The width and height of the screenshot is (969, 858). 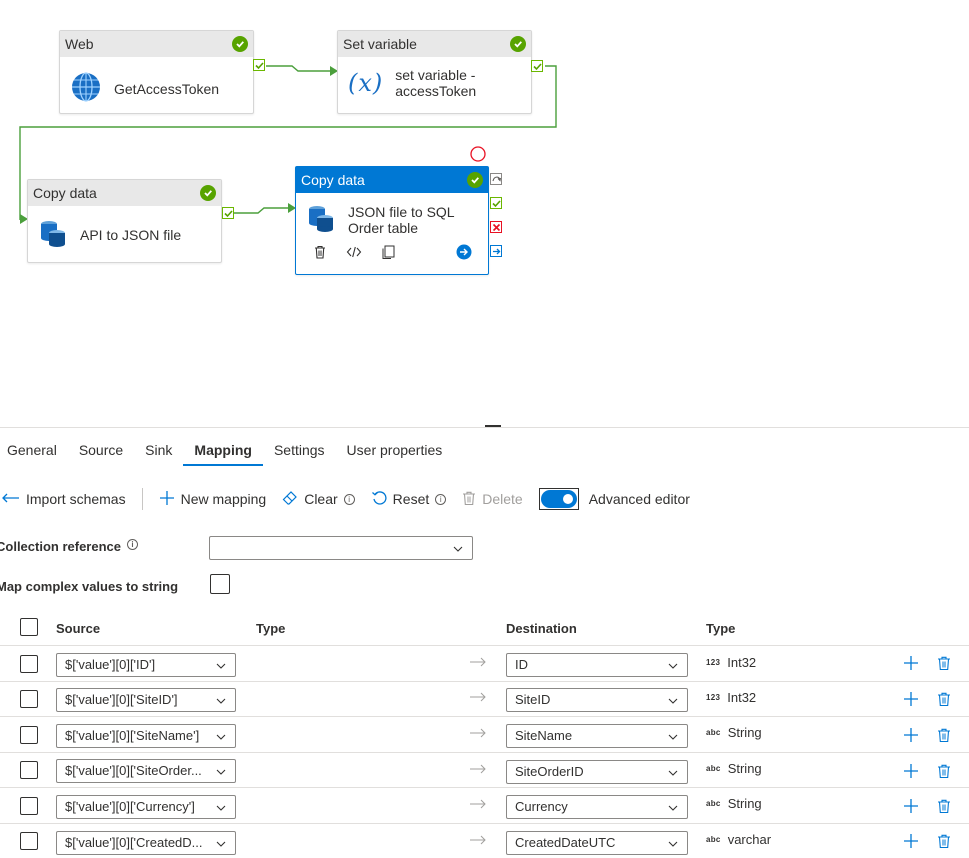 I want to click on delete-button: Delete, so click(x=492, y=499).